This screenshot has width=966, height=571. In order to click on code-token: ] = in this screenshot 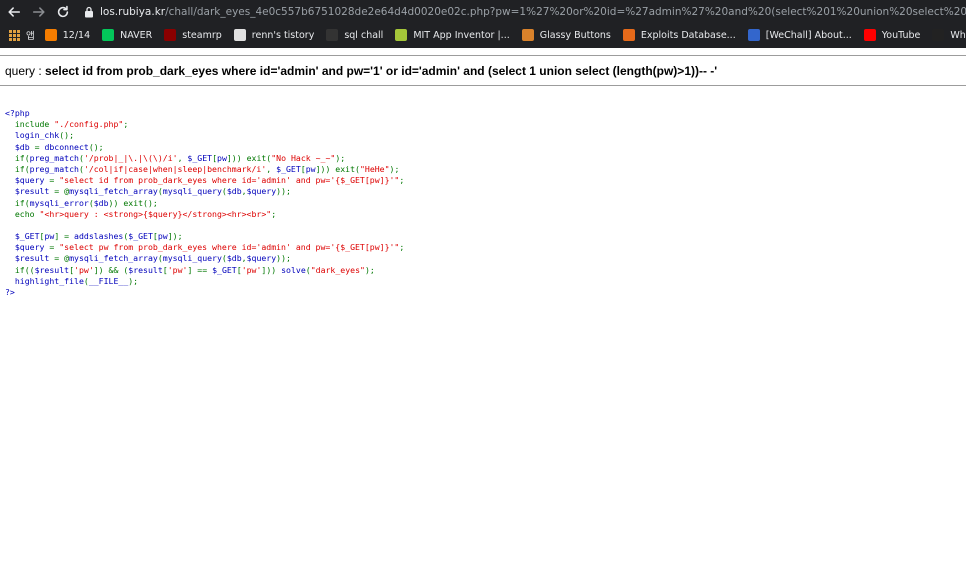, I will do `click(64, 236)`.